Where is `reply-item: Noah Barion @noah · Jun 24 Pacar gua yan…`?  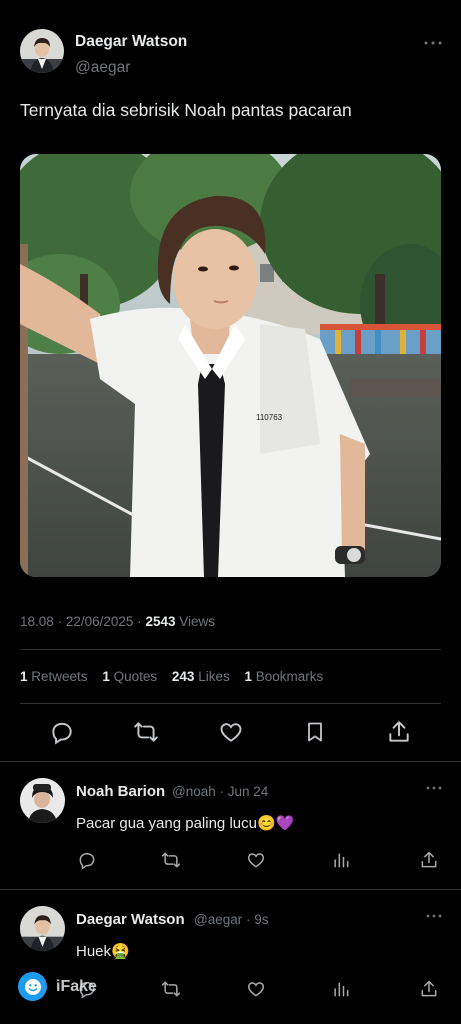
reply-item: Noah Barion @noah · Jun 24 Pacar gua yan… is located at coordinates (230, 825).